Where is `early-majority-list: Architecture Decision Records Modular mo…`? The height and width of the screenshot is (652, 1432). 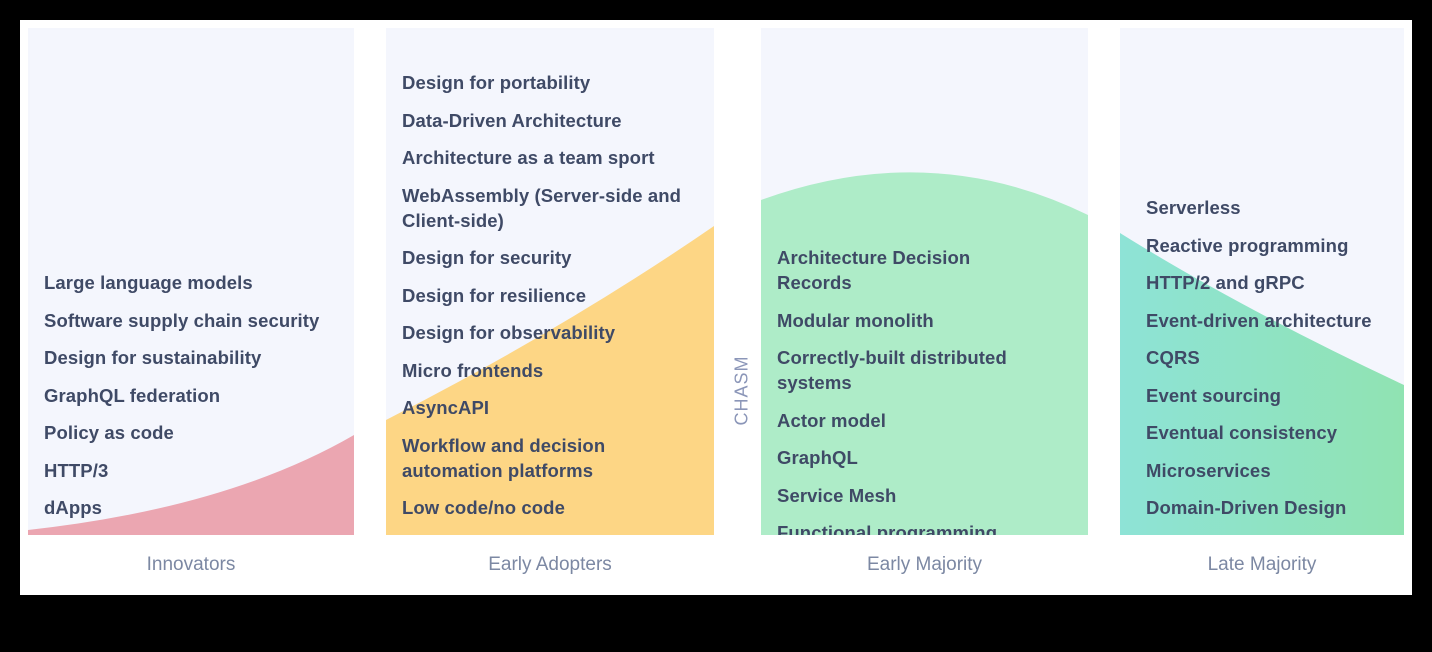
early-majority-list: Architecture Decision Records Modular mo… is located at coordinates (912, 390).